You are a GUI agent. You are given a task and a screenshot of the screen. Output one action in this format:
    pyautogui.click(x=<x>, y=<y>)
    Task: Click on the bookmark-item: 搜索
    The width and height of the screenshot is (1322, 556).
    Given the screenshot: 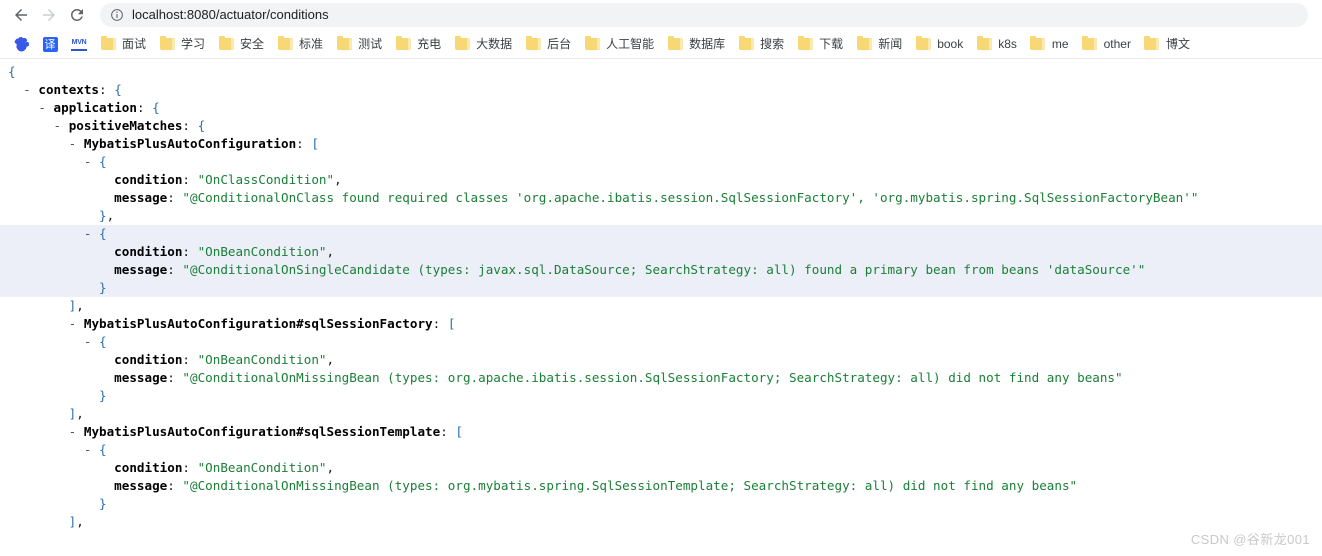 What is the action you would take?
    pyautogui.click(x=761, y=44)
    